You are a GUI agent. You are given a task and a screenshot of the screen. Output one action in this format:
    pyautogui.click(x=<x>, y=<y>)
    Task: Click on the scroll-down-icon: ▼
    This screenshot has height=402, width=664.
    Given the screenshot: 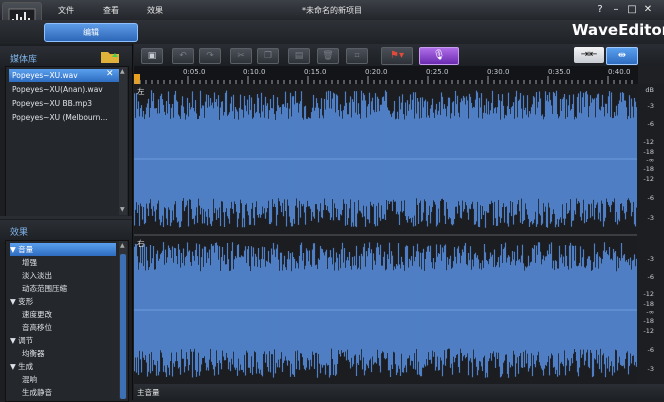 What is the action you would take?
    pyautogui.click(x=122, y=209)
    